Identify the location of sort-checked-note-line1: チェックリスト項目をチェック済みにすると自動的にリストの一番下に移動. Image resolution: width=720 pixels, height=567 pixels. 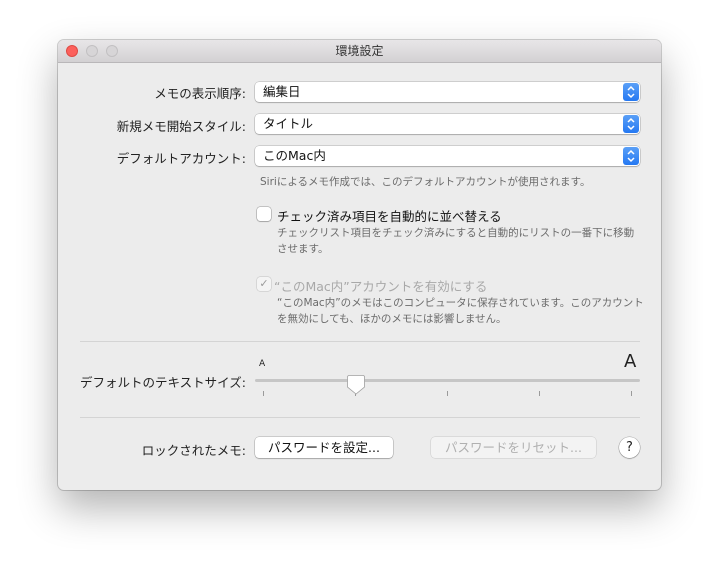
(456, 233).